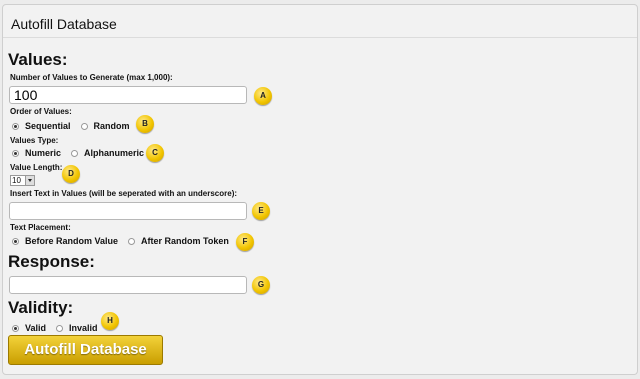 The width and height of the screenshot is (640, 379). What do you see at coordinates (71, 174) in the screenshot?
I see `badge-d: D` at bounding box center [71, 174].